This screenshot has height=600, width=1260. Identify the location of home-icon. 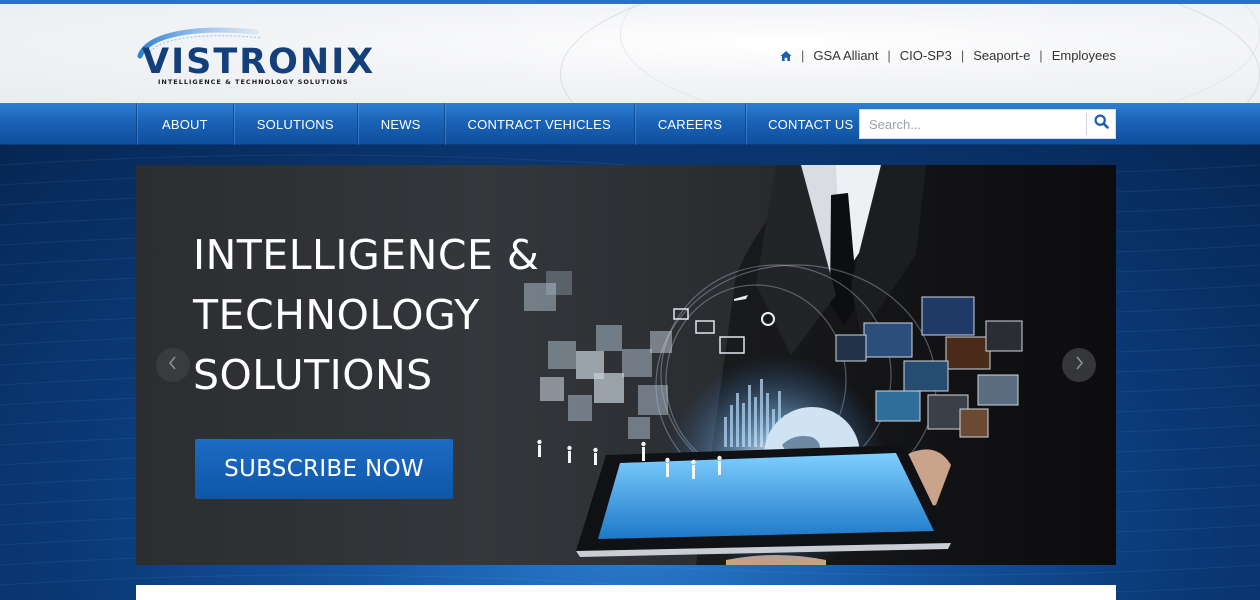
(786, 56).